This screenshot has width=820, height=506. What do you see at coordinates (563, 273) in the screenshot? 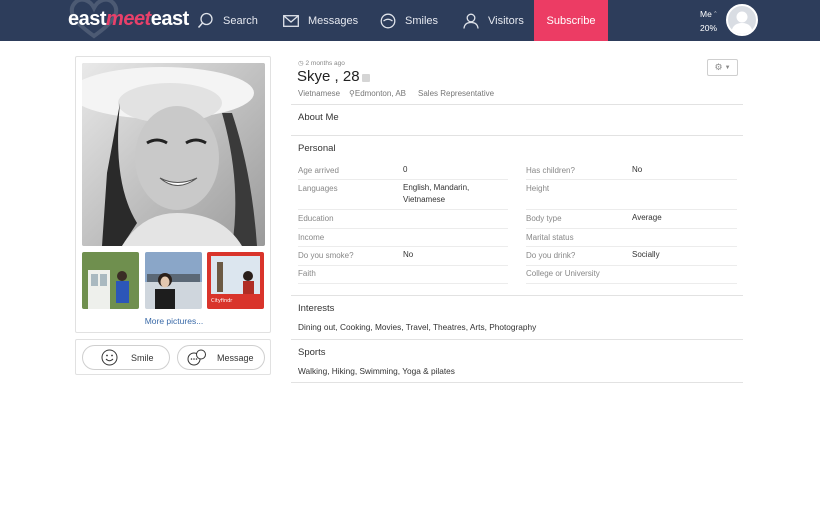
I see `field-label: College or University` at bounding box center [563, 273].